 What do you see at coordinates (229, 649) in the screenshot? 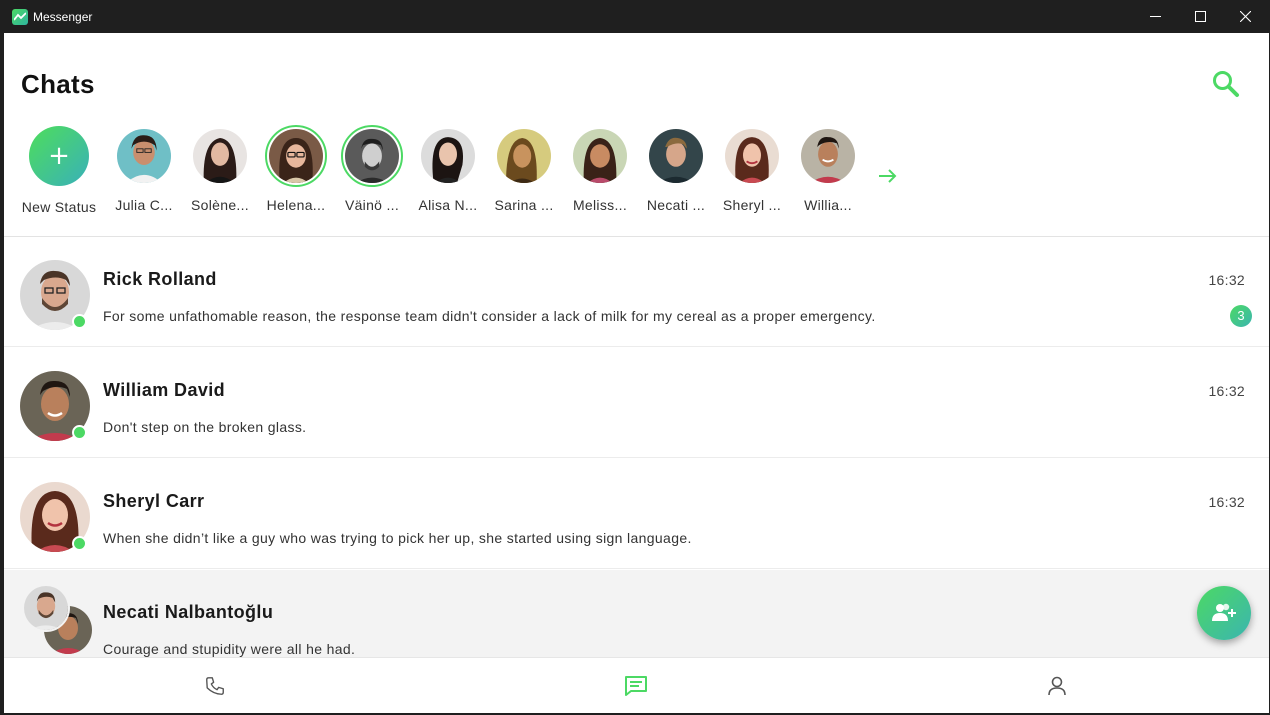
I see `chat-last-message: Courage and stupidity were all he had.` at bounding box center [229, 649].